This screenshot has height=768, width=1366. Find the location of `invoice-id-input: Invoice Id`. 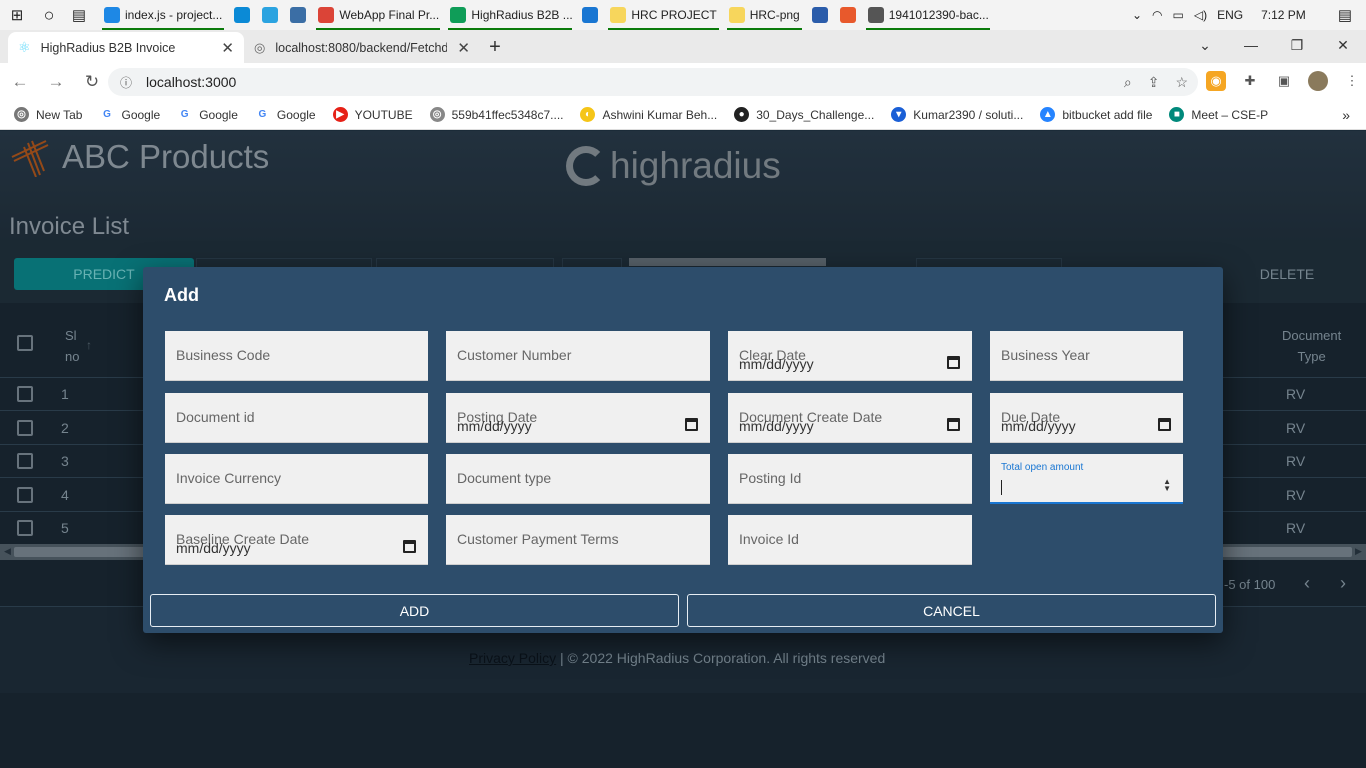

invoice-id-input: Invoice Id is located at coordinates (850, 540).